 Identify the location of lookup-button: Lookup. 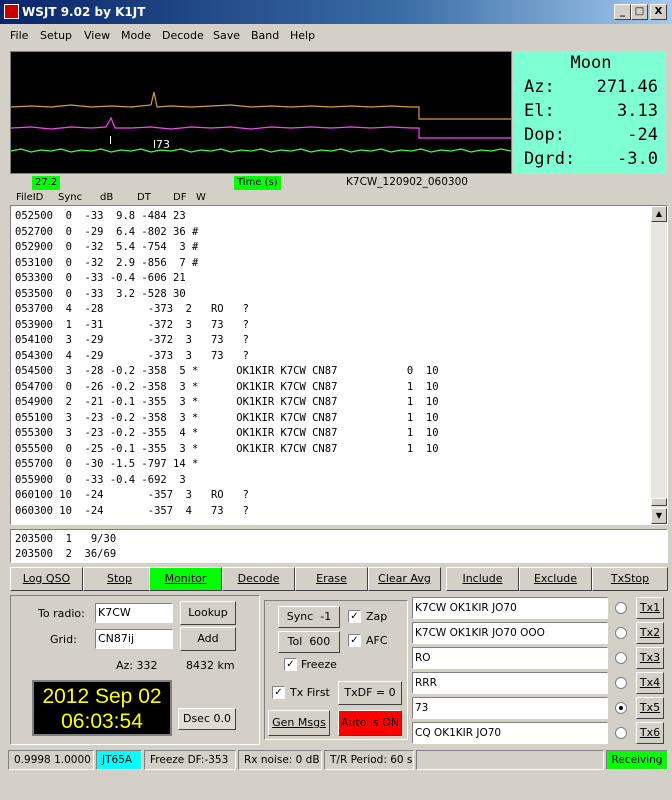
(208, 613).